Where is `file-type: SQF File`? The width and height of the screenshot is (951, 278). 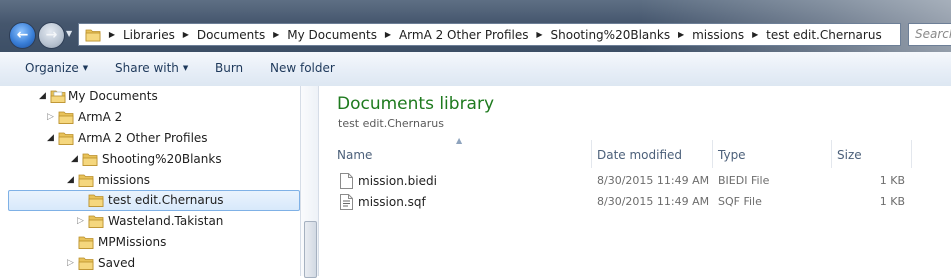 file-type: SQF File is located at coordinates (740, 201).